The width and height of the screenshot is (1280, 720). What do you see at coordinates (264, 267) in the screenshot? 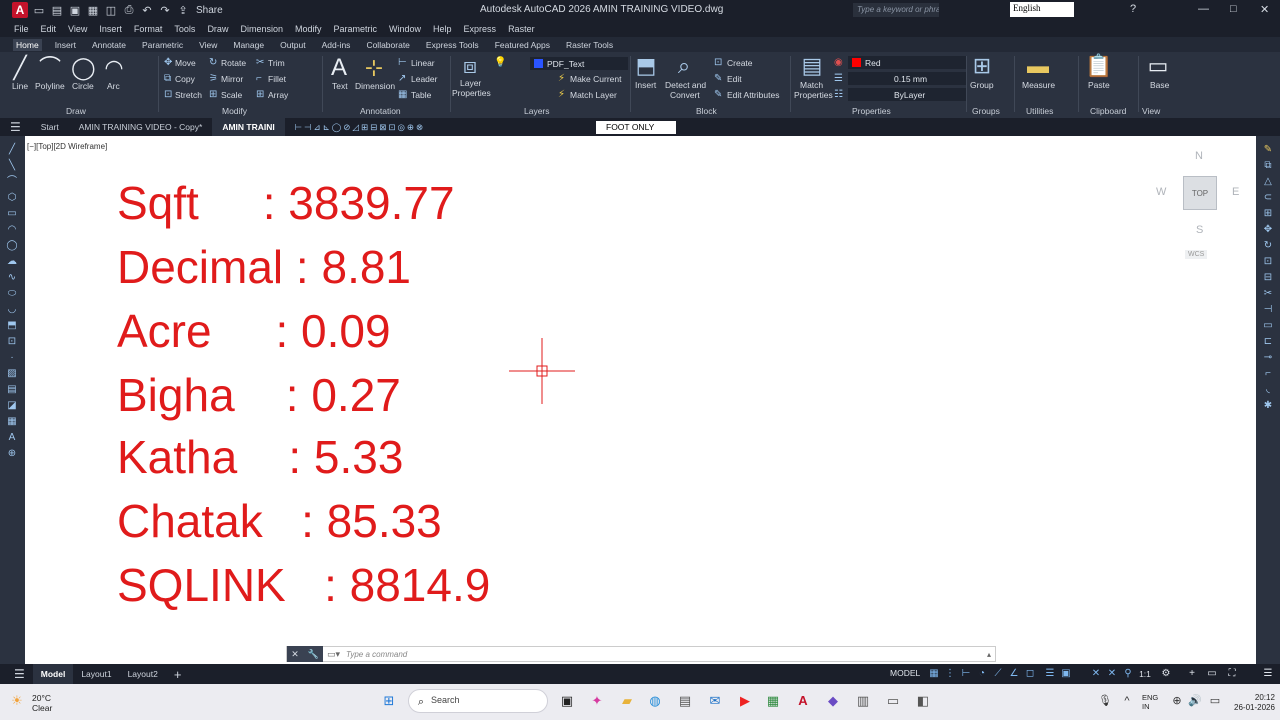
I see `drawing-text-decimal: Decimal : 8.81` at bounding box center [264, 267].